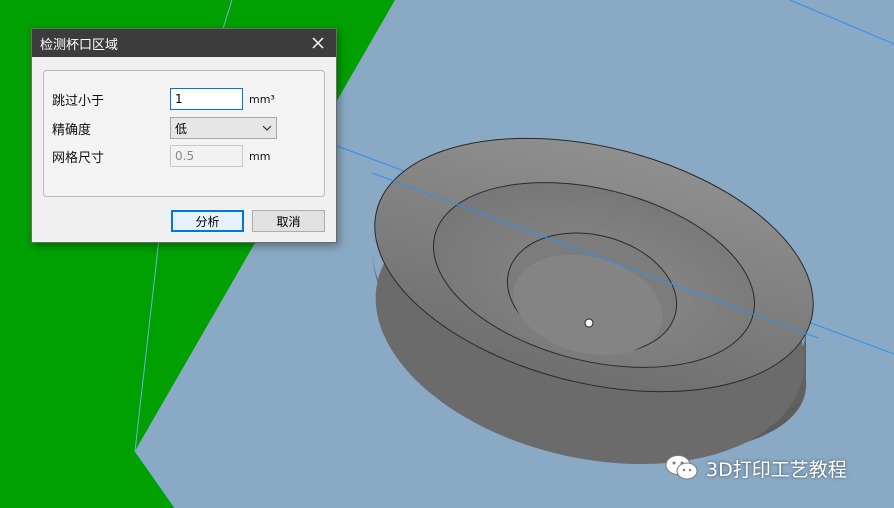 The width and height of the screenshot is (894, 508). Describe the element at coordinates (776, 469) in the screenshot. I see `watermark-text: 3D打印工艺教程` at that location.